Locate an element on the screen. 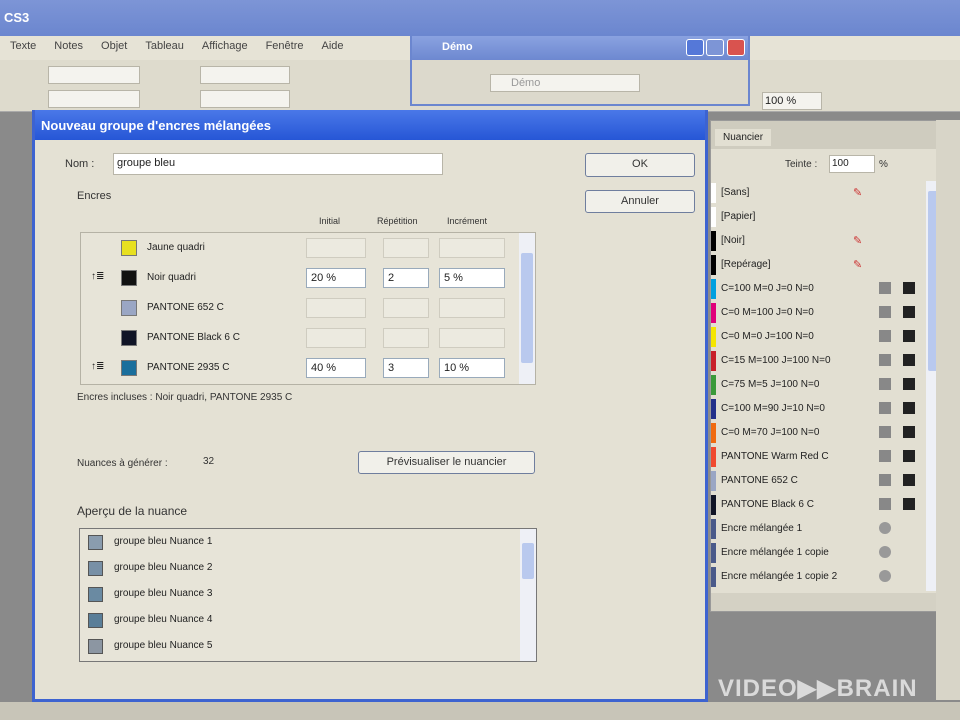 The image size is (960, 720). ink-row: ↑≣ Noir quadri 20 % 2 5 % is located at coordinates (301, 278).